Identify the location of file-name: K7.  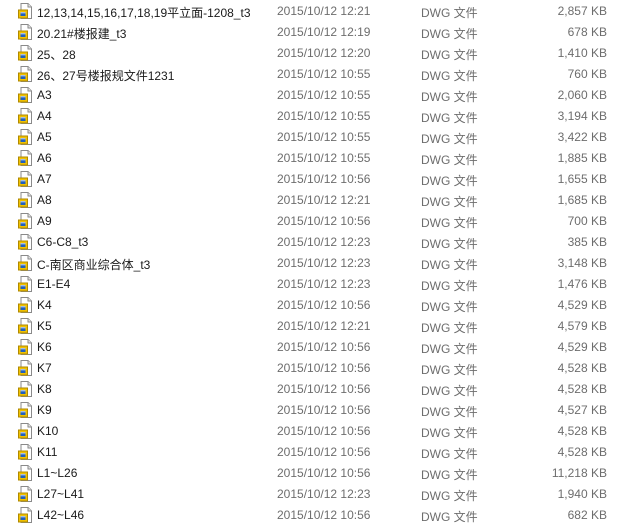
(44, 368).